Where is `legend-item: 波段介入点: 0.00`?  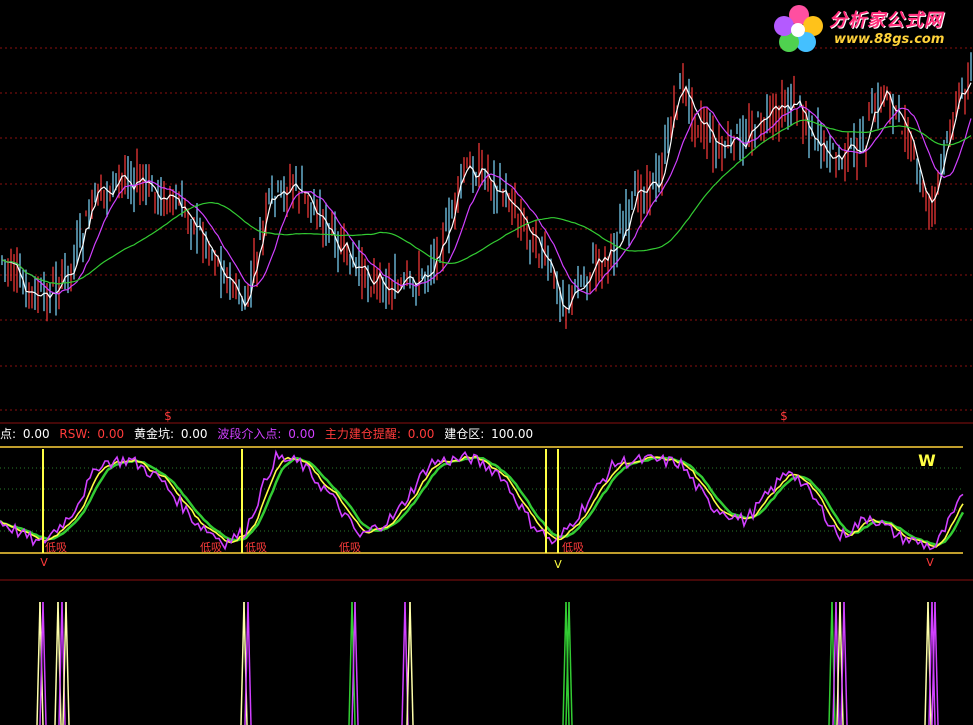
legend-item: 波段介入点: 0.00 is located at coordinates (266, 434).